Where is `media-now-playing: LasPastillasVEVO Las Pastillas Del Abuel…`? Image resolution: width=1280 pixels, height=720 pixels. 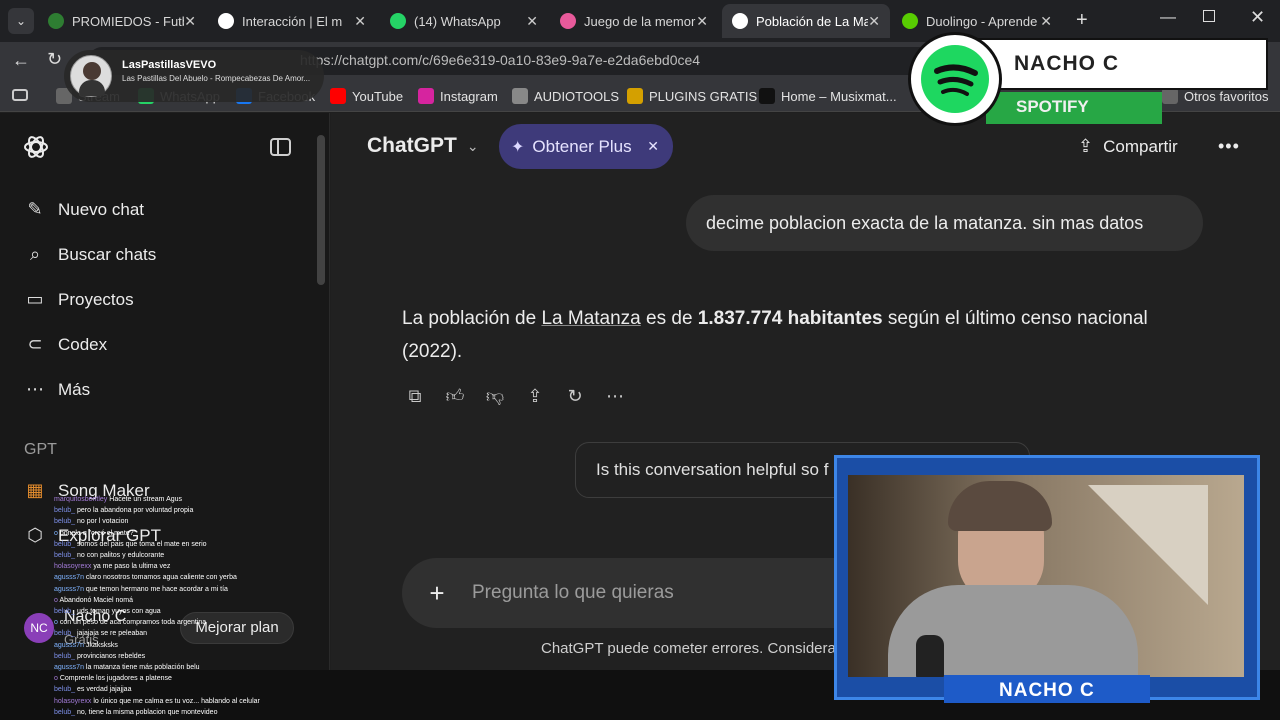 media-now-playing: LasPastillasVEVO Las Pastillas Del Abuel… is located at coordinates (194, 76).